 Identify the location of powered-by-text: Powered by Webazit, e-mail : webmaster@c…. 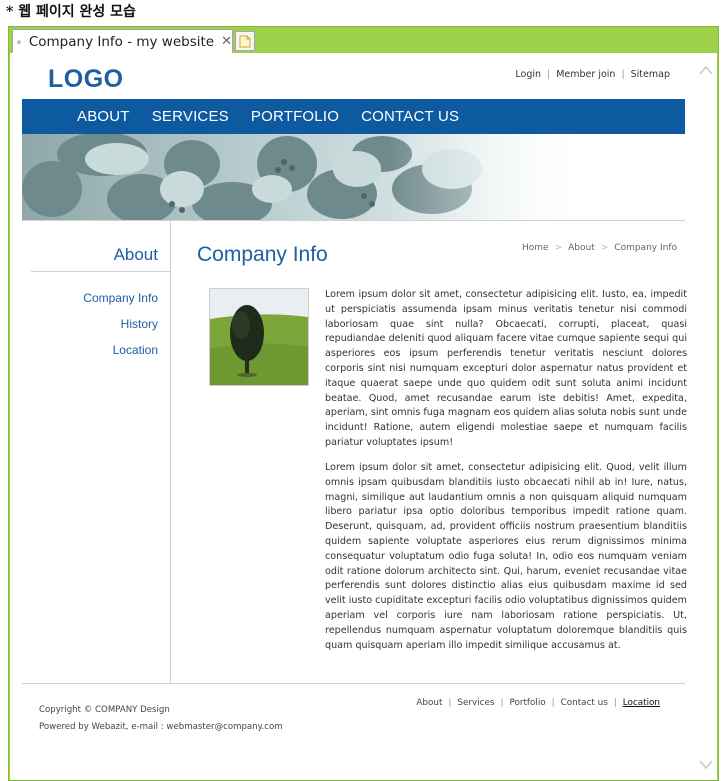
(161, 727).